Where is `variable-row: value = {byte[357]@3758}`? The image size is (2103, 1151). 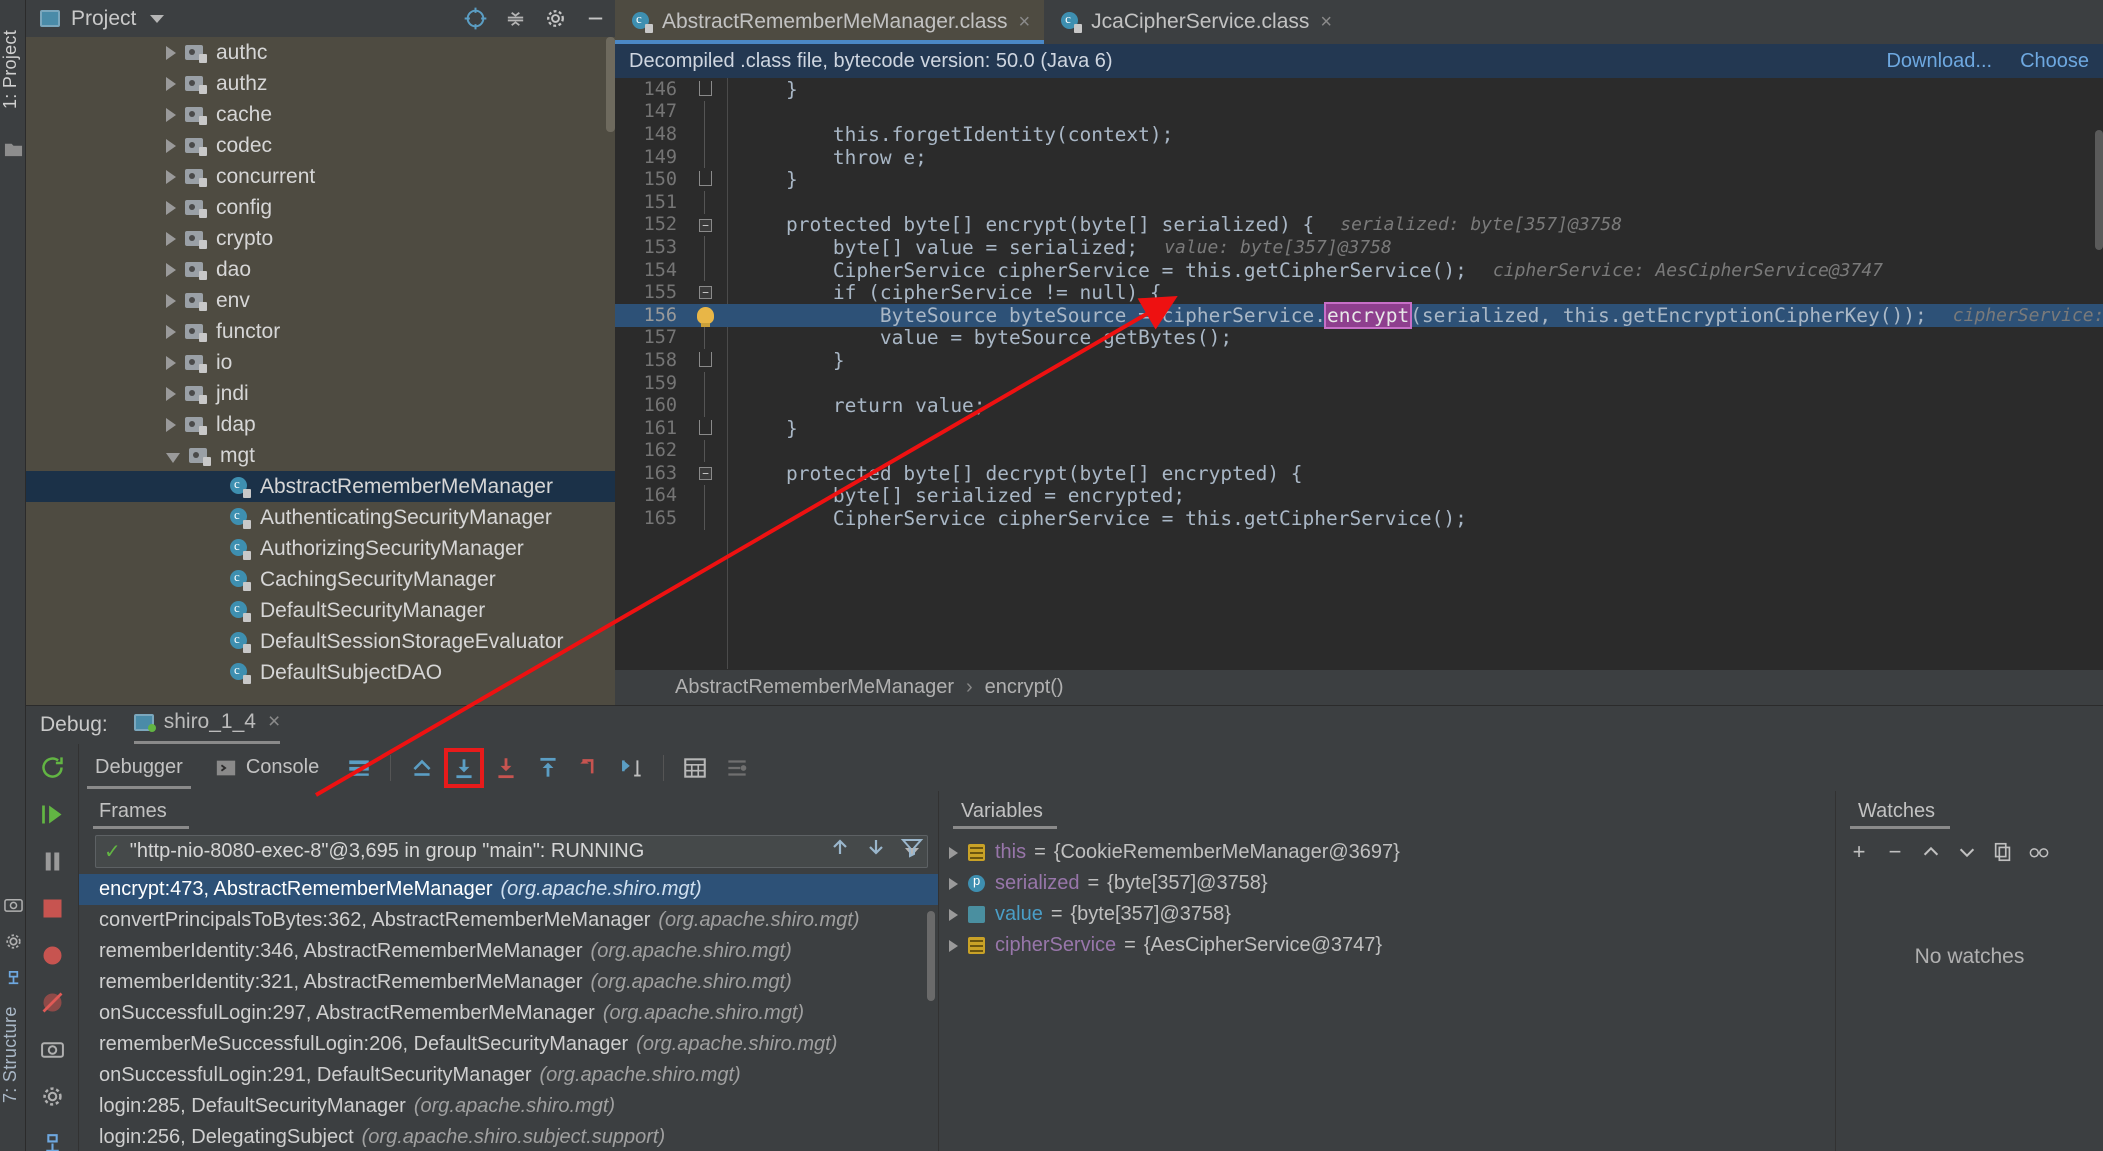
variable-row: value = {byte[357]@3758} is located at coordinates (1387, 914).